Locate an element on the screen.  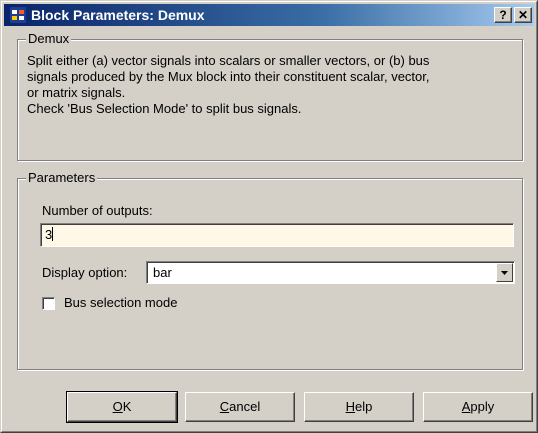
parameters-group-legend: Parameters is located at coordinates (62, 178).